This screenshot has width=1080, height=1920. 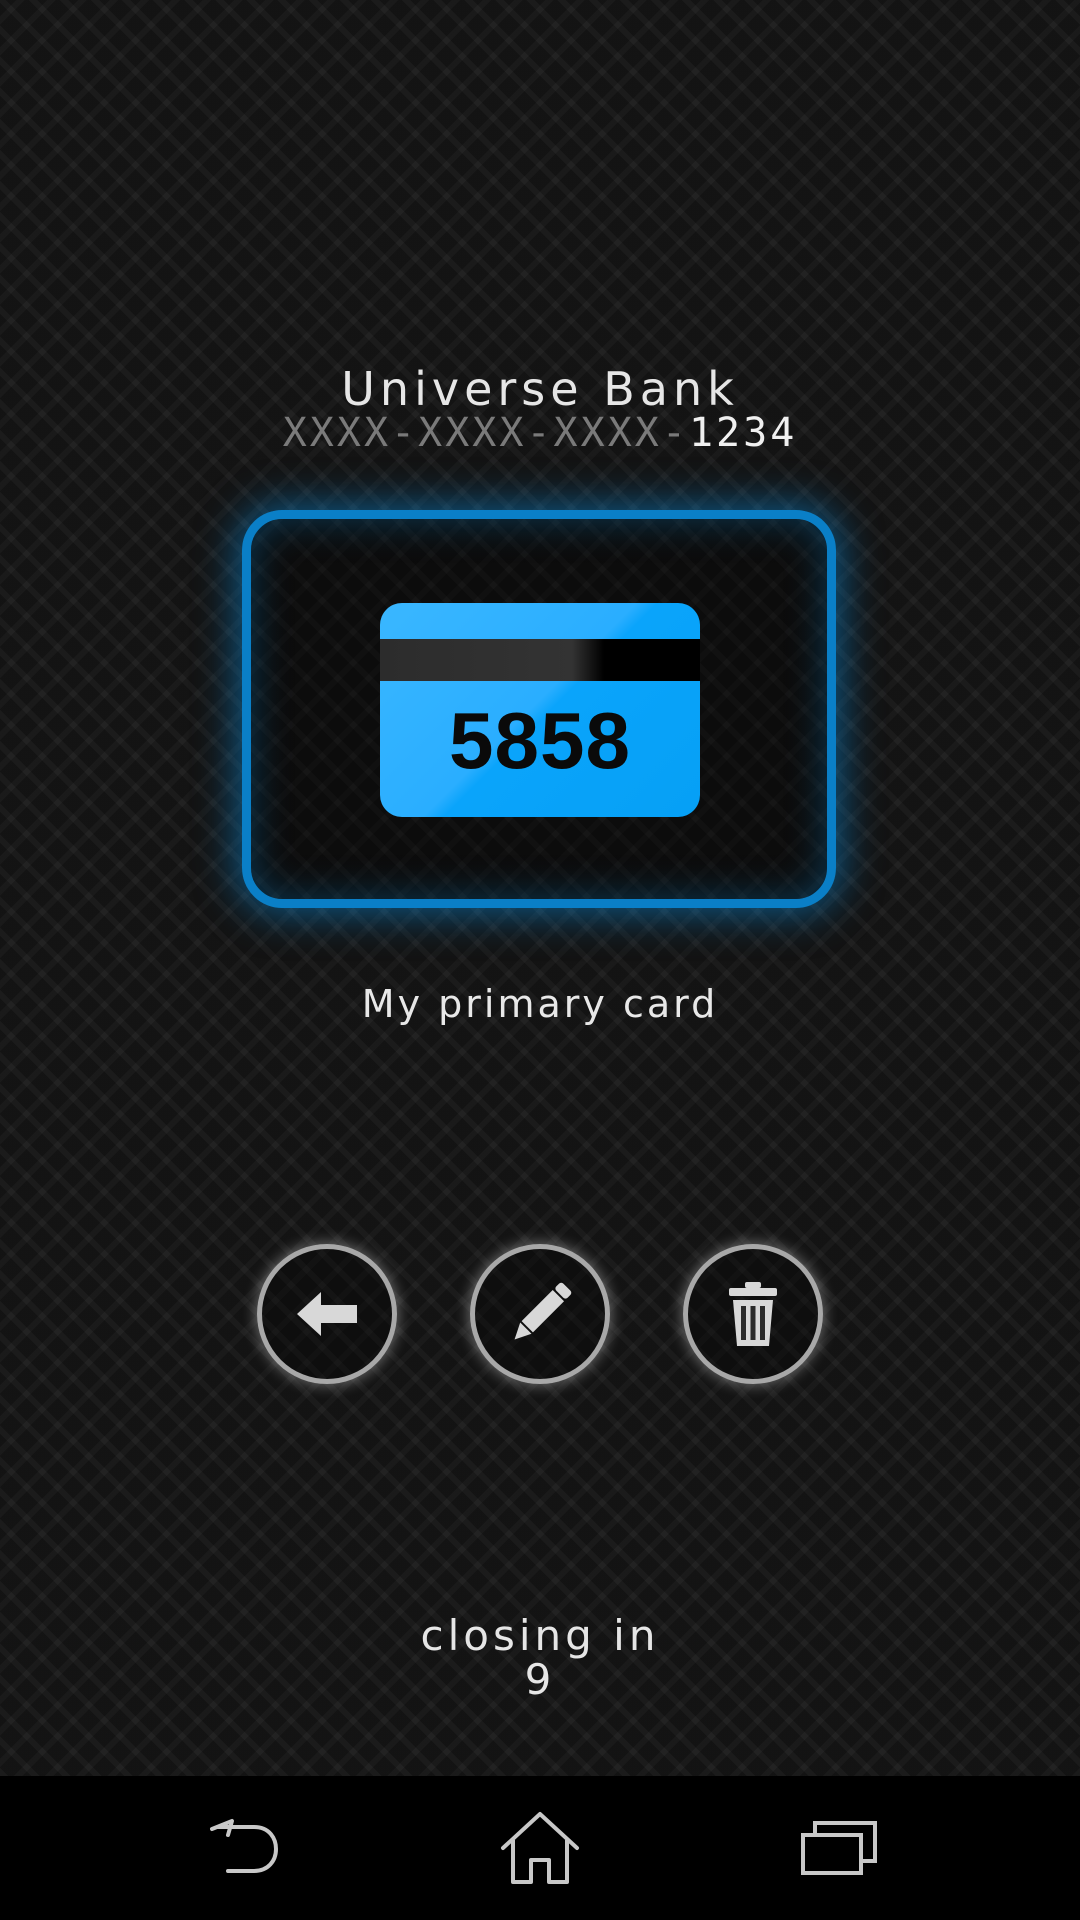 I want to click on closing-seconds: 9, so click(x=540, y=1679).